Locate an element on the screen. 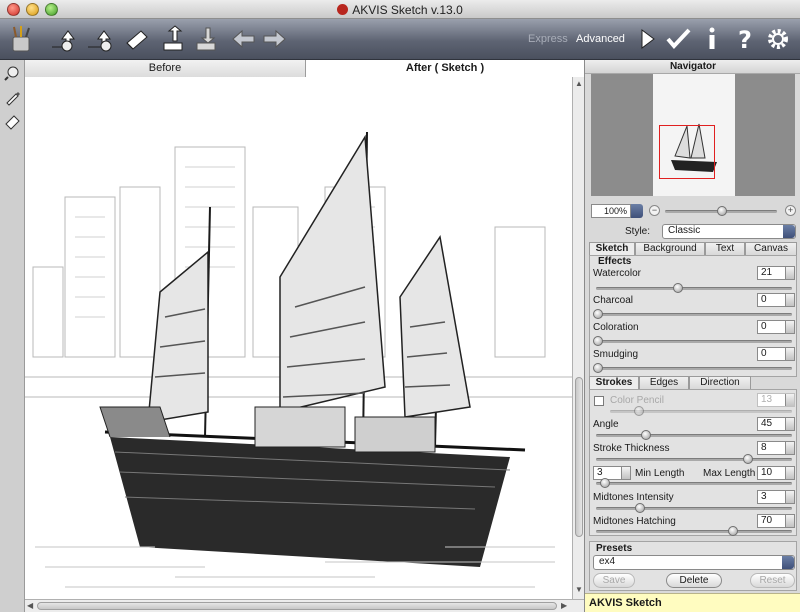 This screenshot has width=800, height=612. info-icon is located at coordinates (712, 39).